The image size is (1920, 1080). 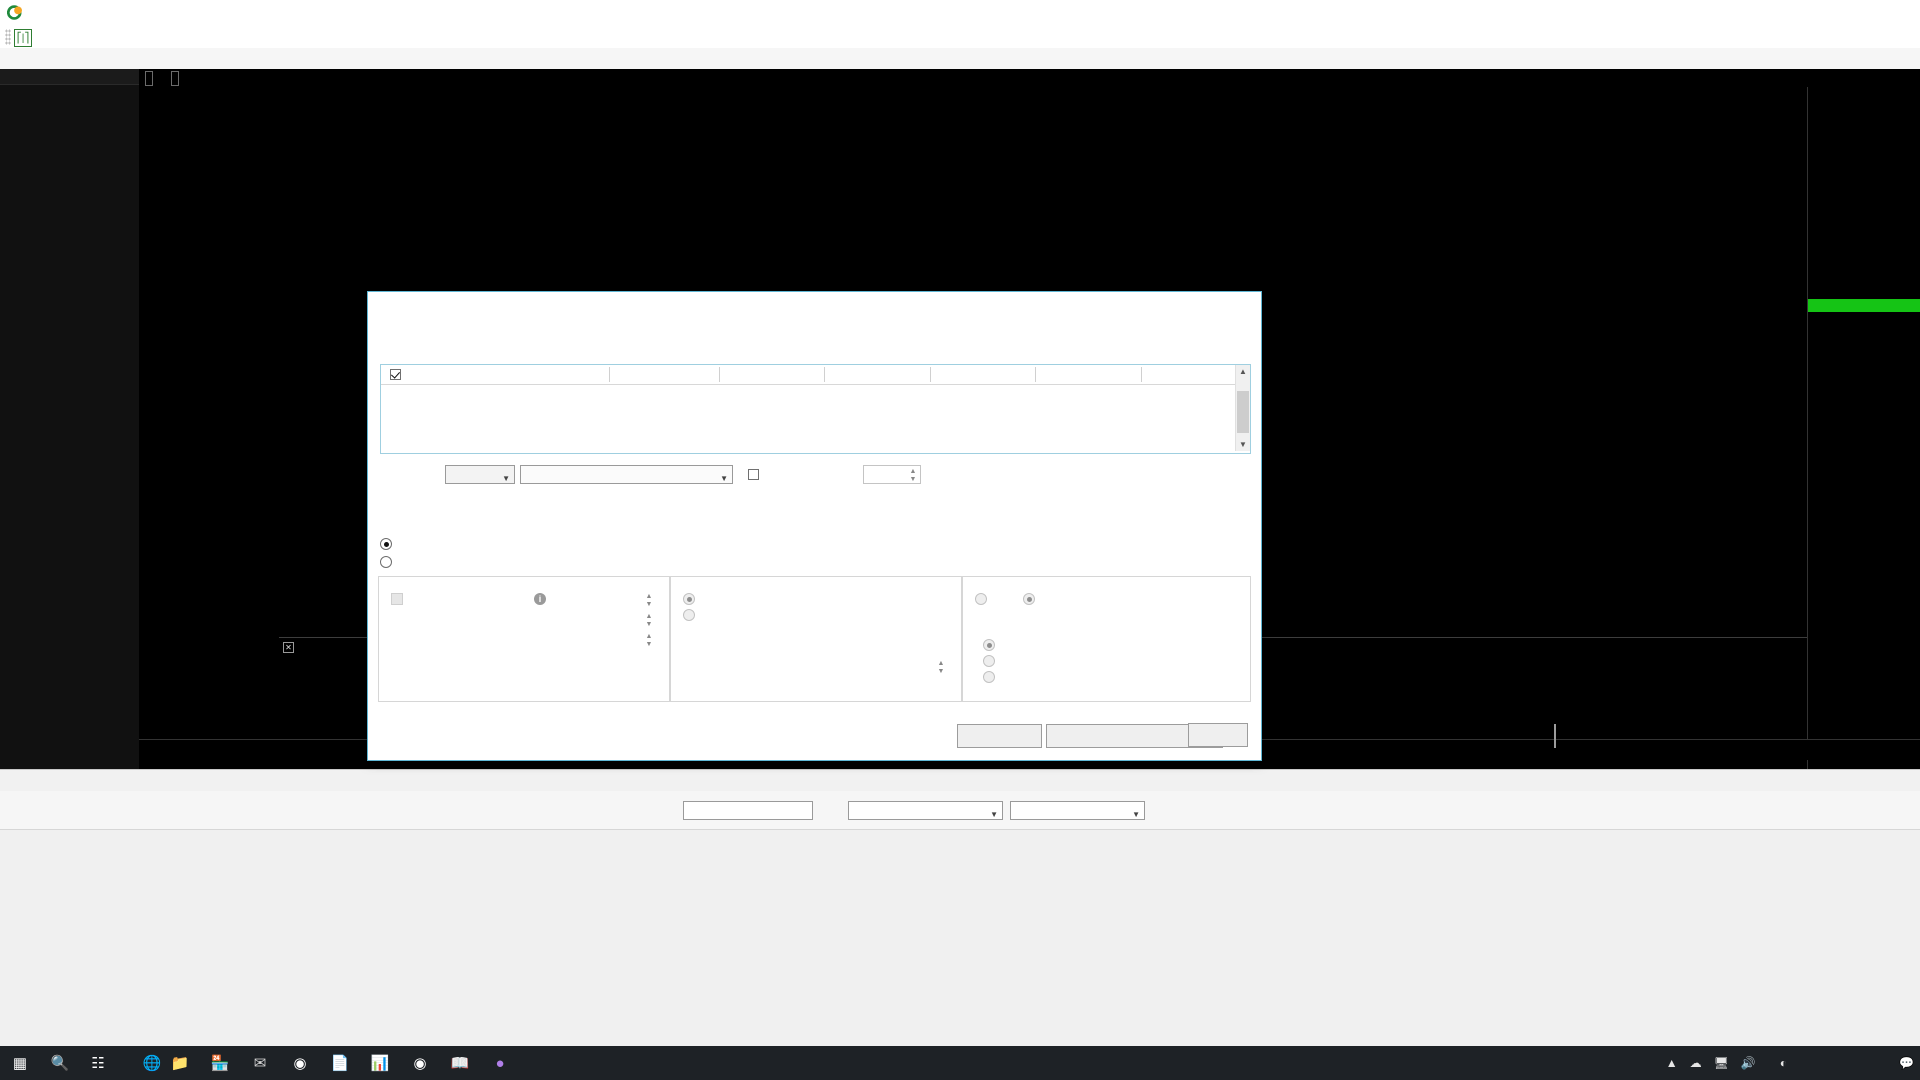 What do you see at coordinates (1721, 1063) in the screenshot?
I see `tray-display-icon: 🖥` at bounding box center [1721, 1063].